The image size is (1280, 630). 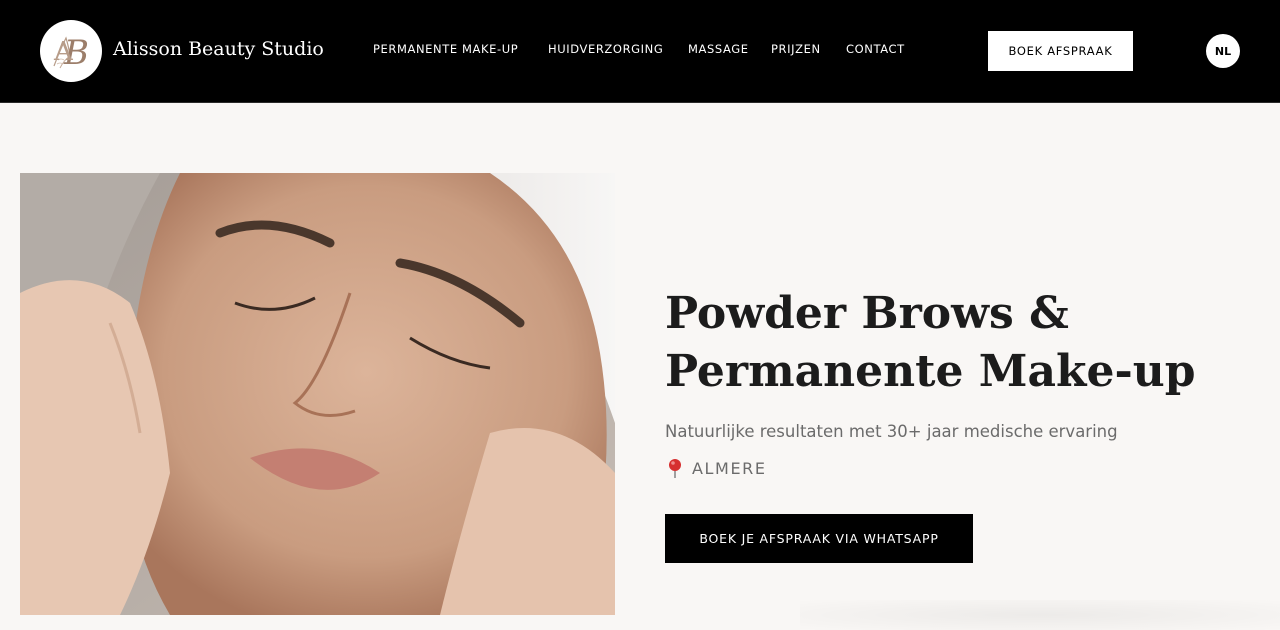 I want to click on nav-contact: CONTACT, so click(x=875, y=49).